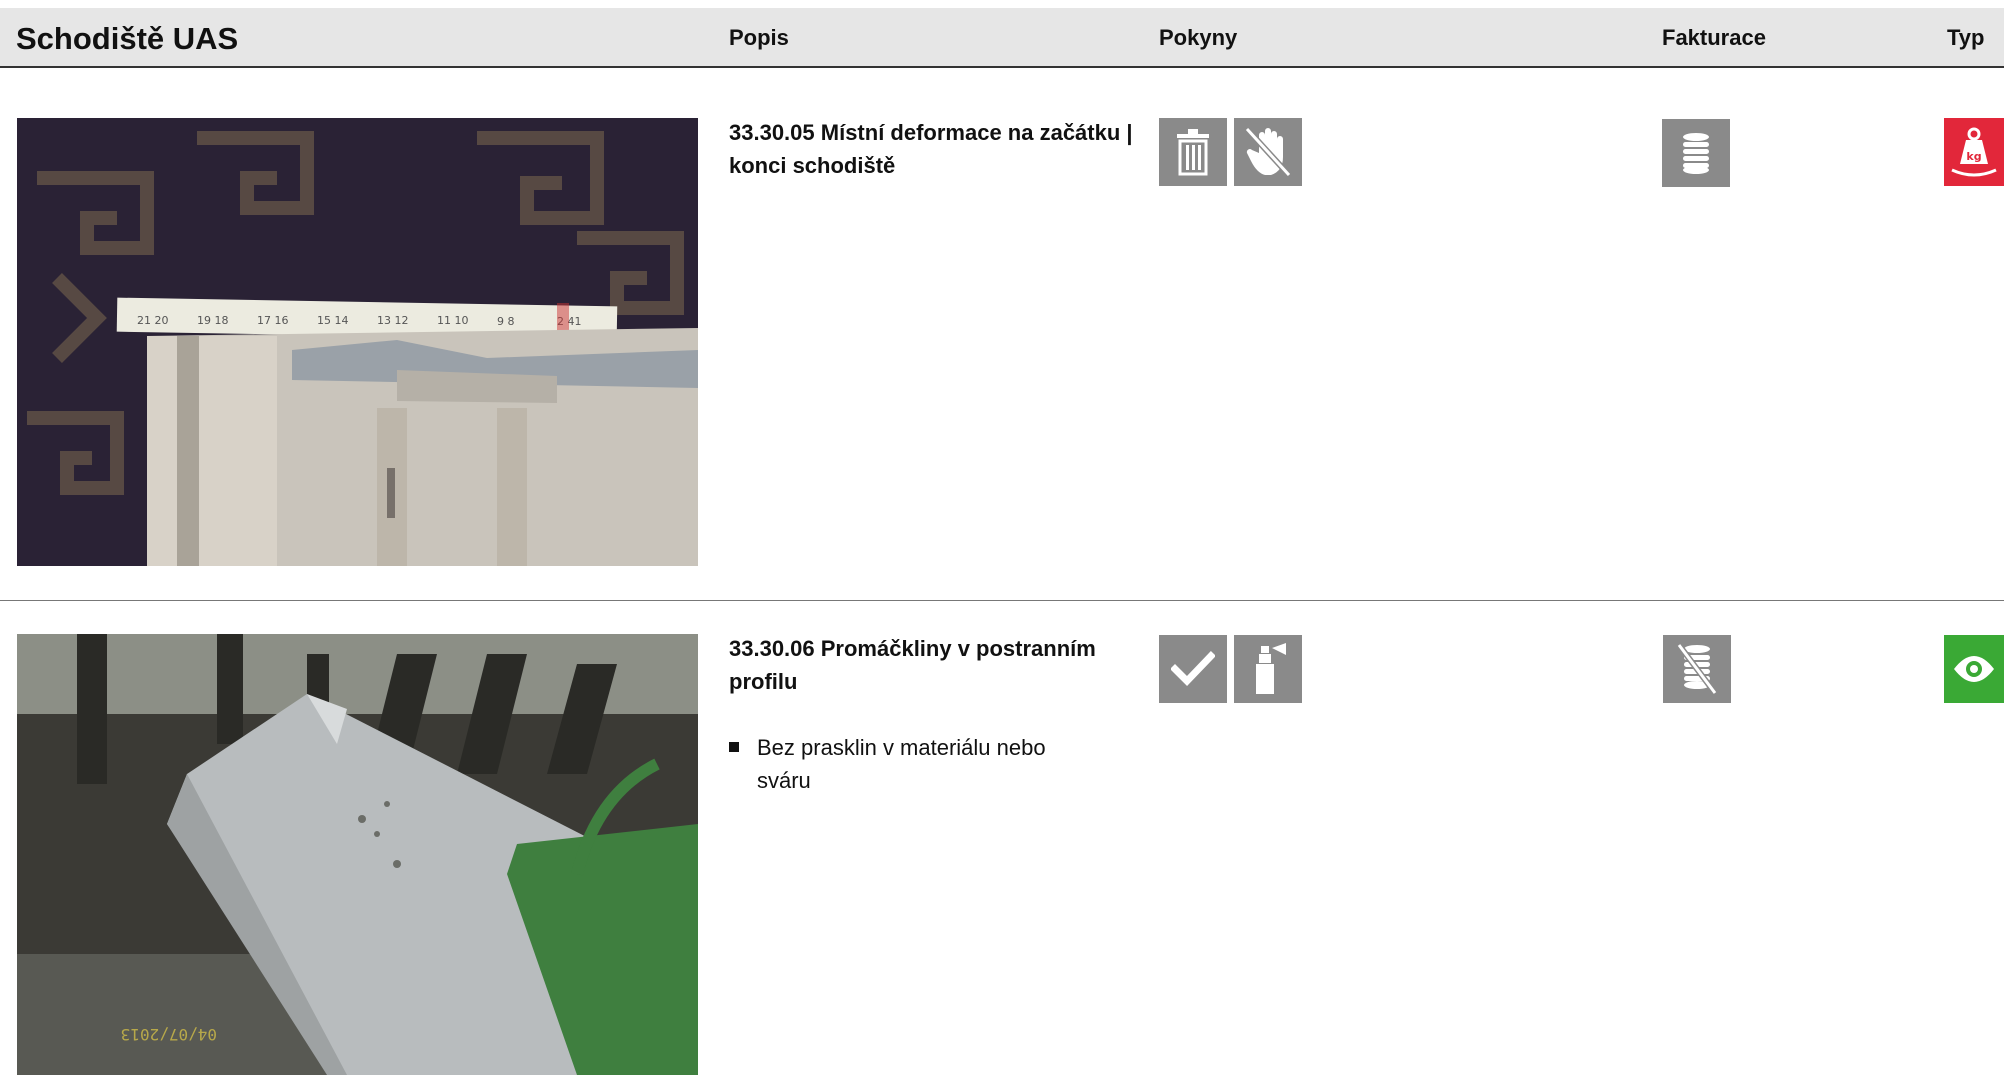 Image resolution: width=2004 pixels, height=1075 pixels. What do you see at coordinates (1973, 156) in the screenshot?
I see `weight-kg-label: kg` at bounding box center [1973, 156].